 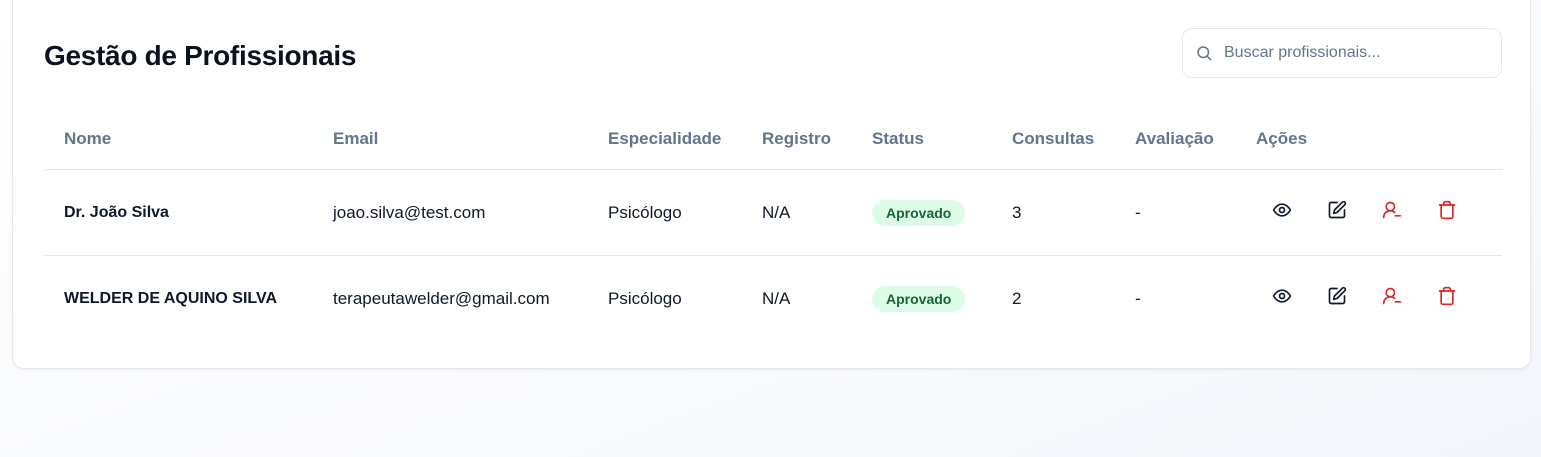 I want to click on column-header-status: Status, so click(x=898, y=139).